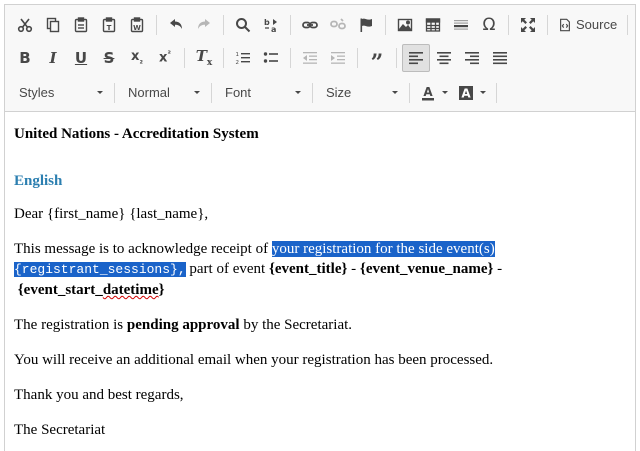 This screenshot has width=640, height=451. I want to click on list-group: 12, so click(257, 58).